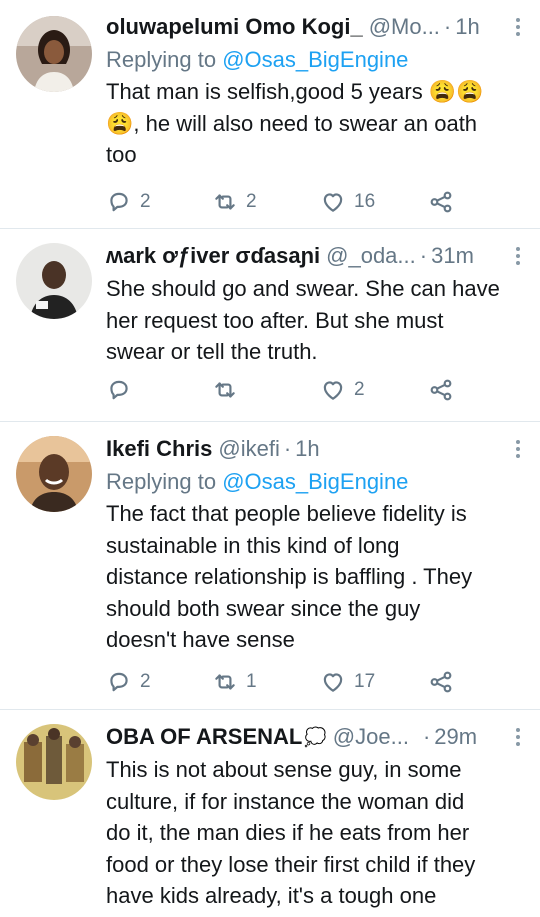 The image size is (540, 917). I want to click on name-emoji: 💭, so click(315, 736).